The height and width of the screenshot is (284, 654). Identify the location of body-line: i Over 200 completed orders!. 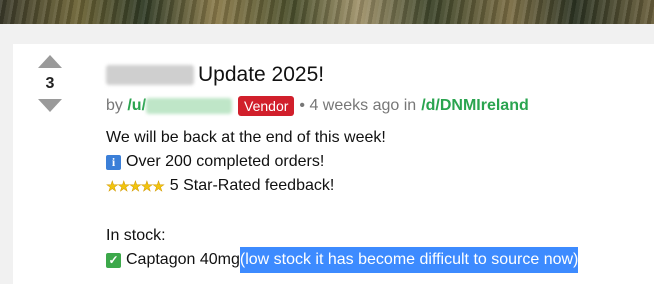
(376, 162).